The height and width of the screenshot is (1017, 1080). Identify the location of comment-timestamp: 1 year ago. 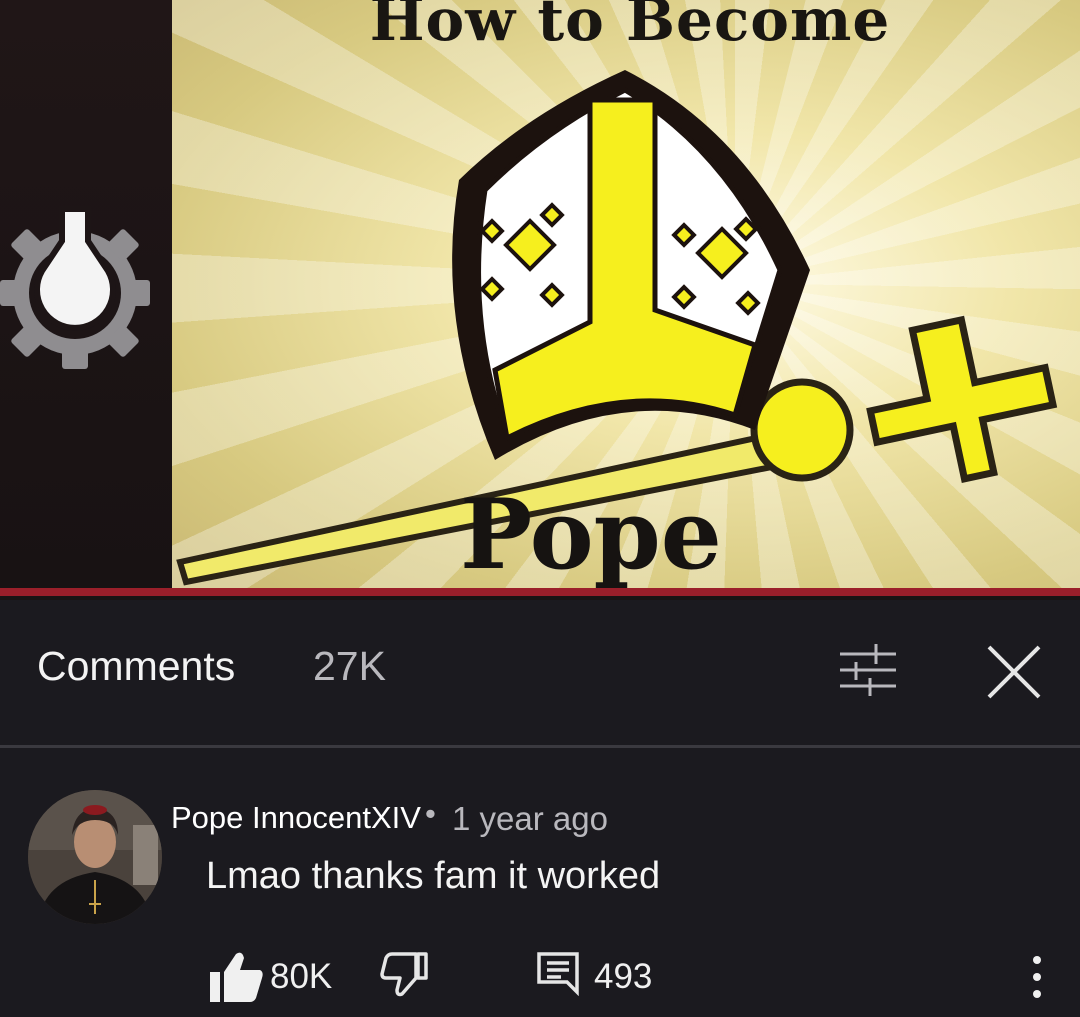
(530, 818).